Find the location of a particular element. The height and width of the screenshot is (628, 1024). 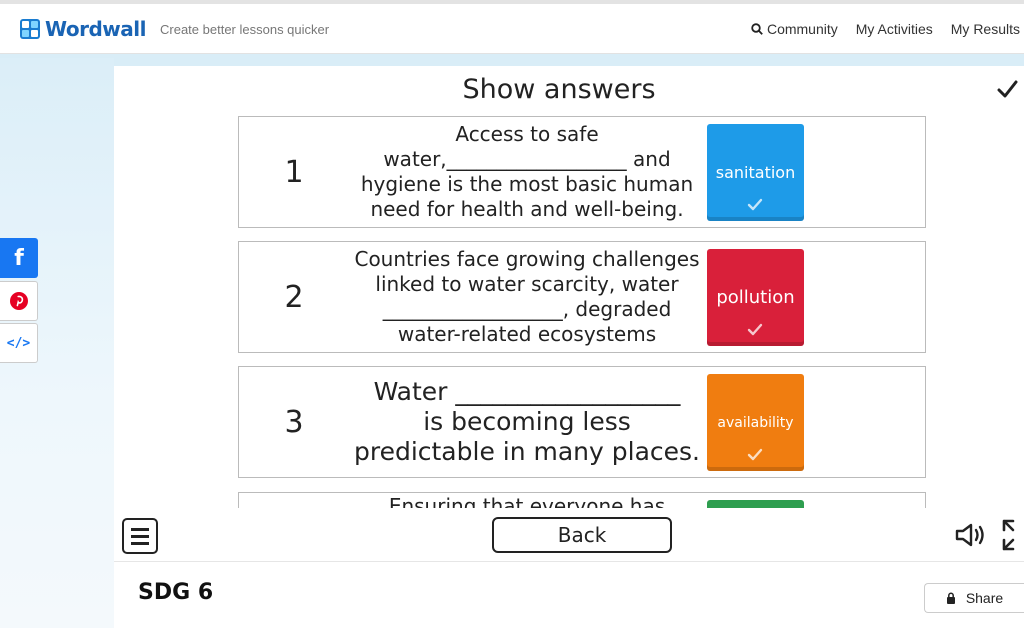

check-icon is located at coordinates (1007, 89).